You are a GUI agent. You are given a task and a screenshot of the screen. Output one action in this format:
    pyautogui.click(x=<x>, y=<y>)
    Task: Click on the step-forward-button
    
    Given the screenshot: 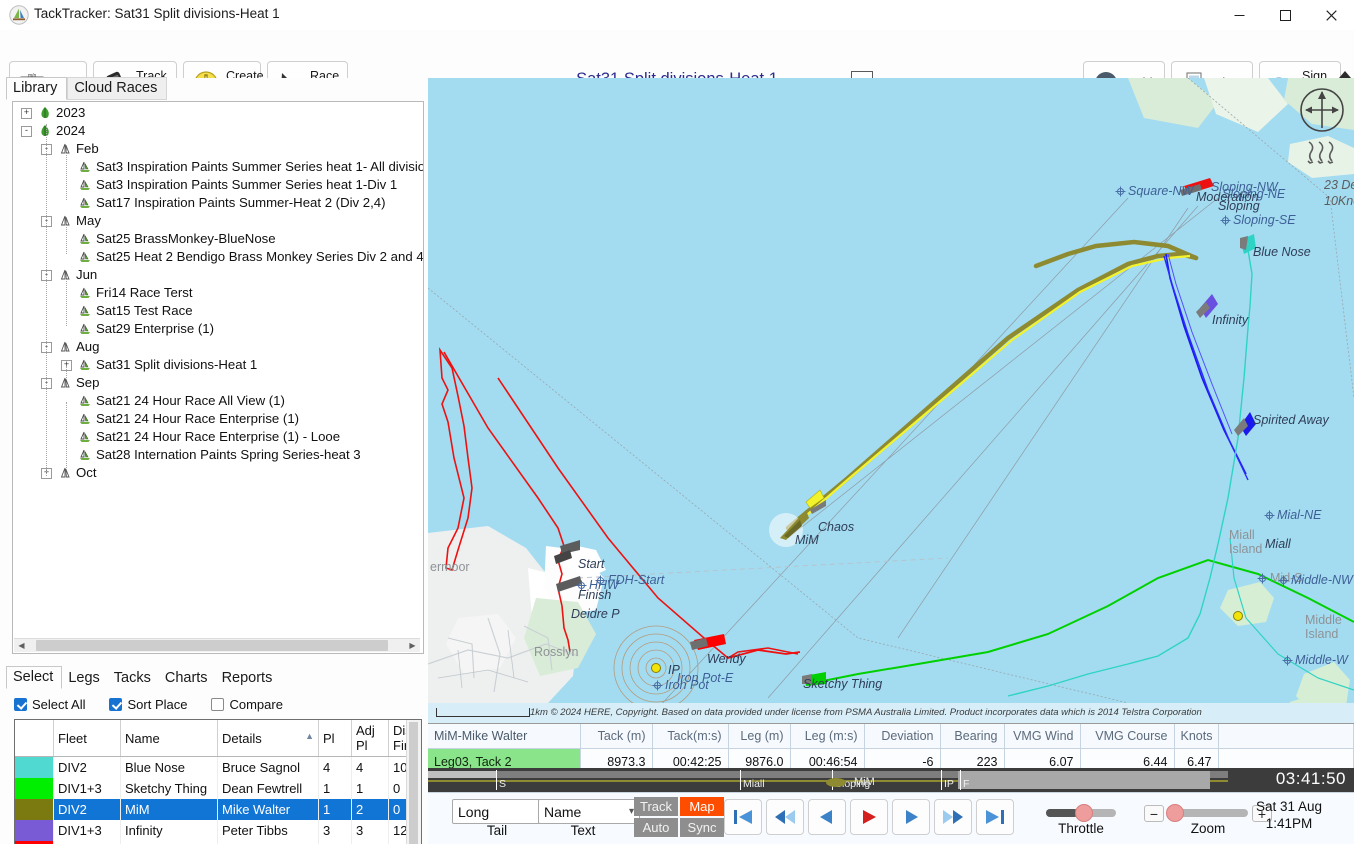 What is the action you would take?
    pyautogui.click(x=911, y=817)
    